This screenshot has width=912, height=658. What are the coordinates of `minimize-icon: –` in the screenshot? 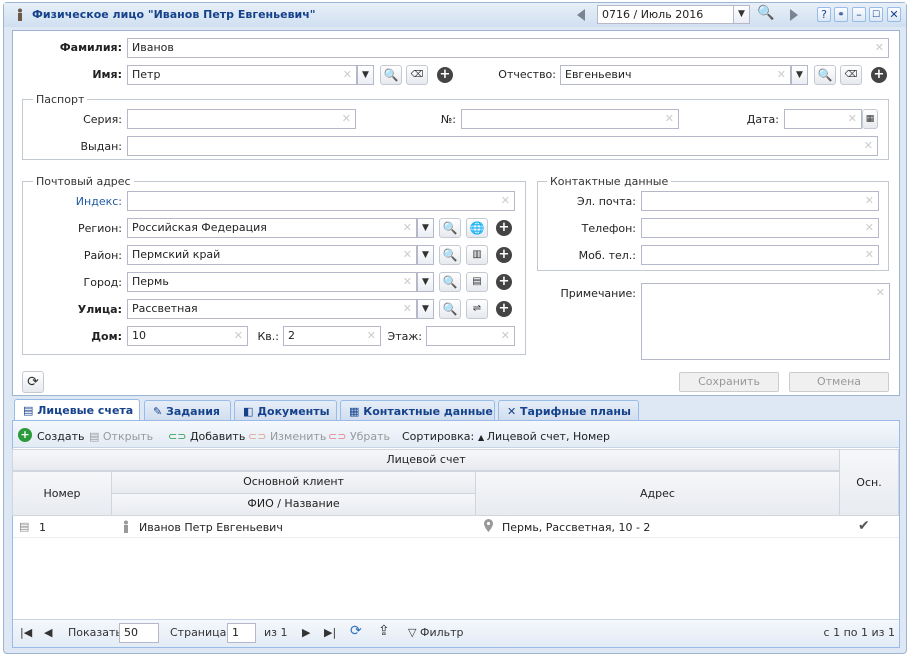 It's located at (859, 14).